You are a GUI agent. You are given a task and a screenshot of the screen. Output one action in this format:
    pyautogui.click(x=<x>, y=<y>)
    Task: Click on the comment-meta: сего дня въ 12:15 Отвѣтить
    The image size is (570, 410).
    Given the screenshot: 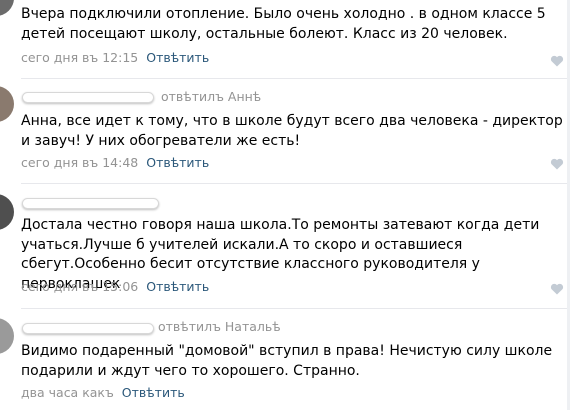 What is the action you would take?
    pyautogui.click(x=115, y=57)
    